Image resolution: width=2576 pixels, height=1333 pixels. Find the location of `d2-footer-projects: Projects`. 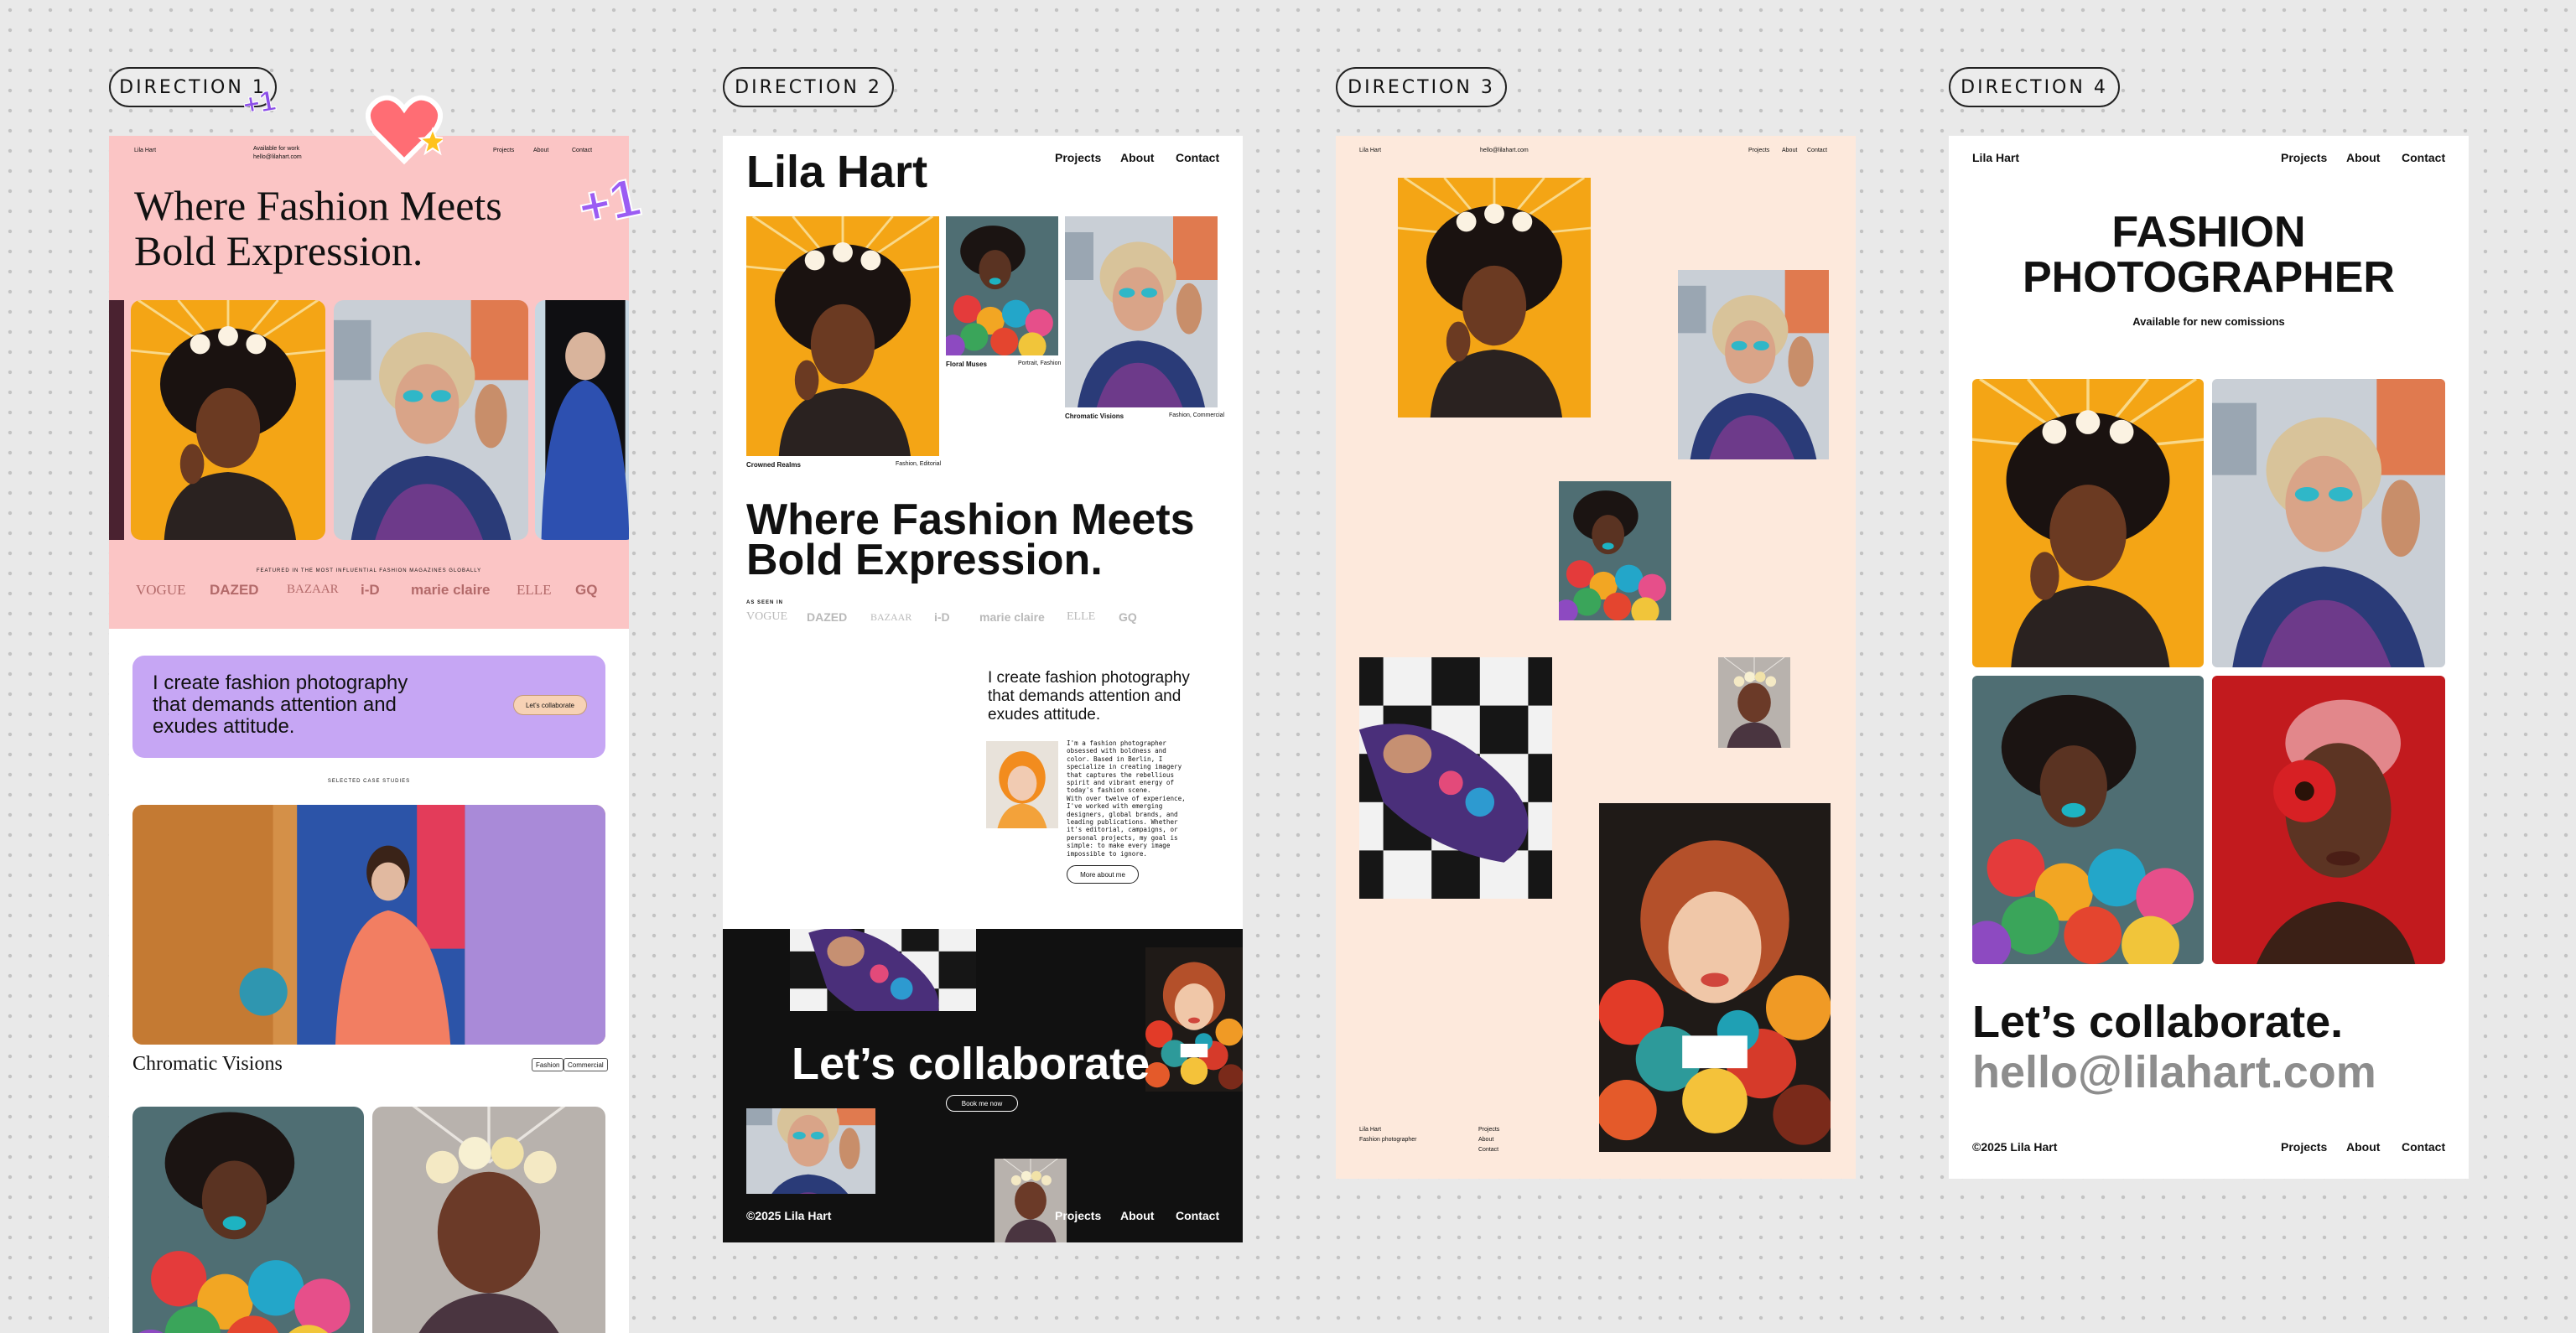

d2-footer-projects: Projects is located at coordinates (1078, 1215).